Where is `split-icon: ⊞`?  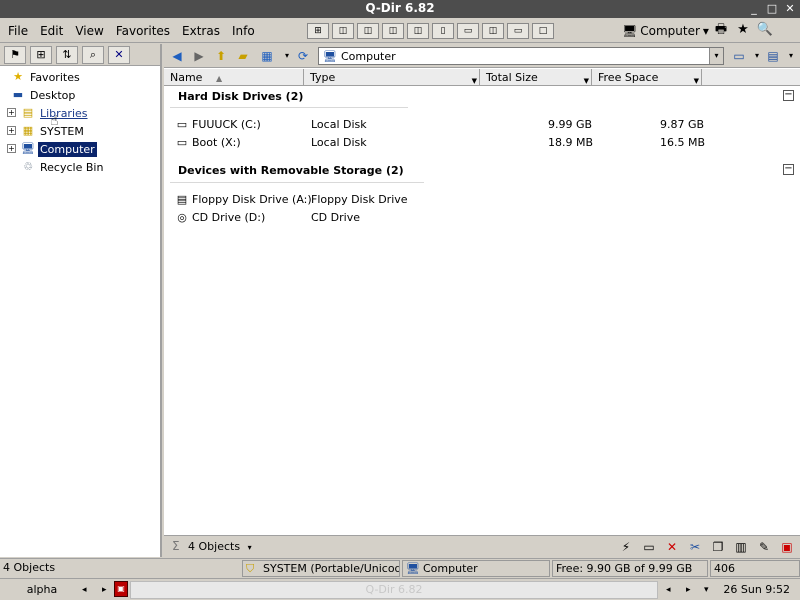
split-icon: ⊞ is located at coordinates (41, 54).